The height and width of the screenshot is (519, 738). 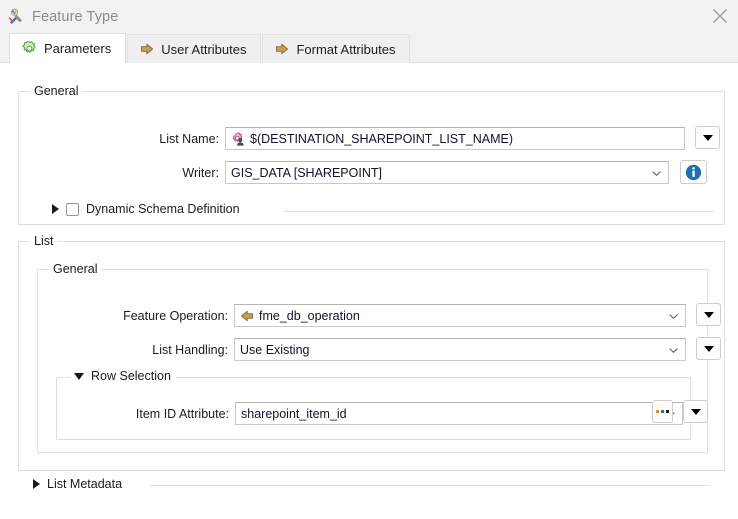 I want to click on feature-operation-label: Feature Operation:, so click(x=175, y=316).